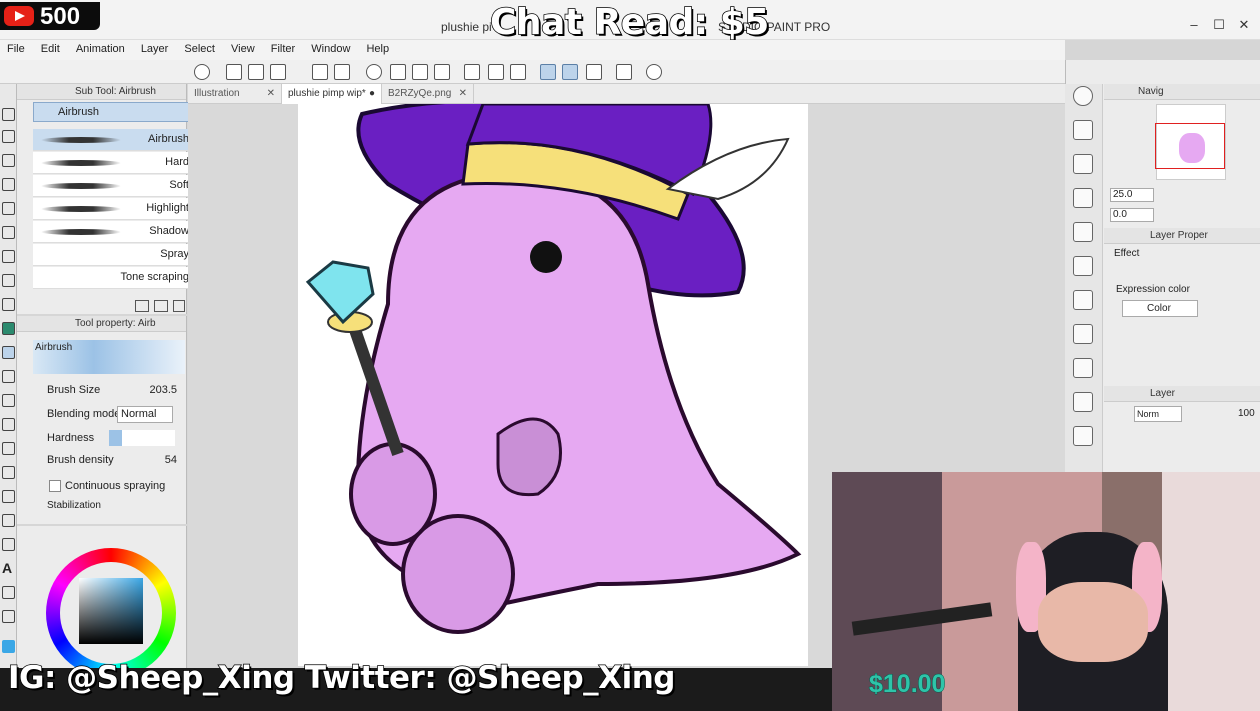 The width and height of the screenshot is (1260, 711). I want to click on menu-edit: Edit, so click(50, 49).